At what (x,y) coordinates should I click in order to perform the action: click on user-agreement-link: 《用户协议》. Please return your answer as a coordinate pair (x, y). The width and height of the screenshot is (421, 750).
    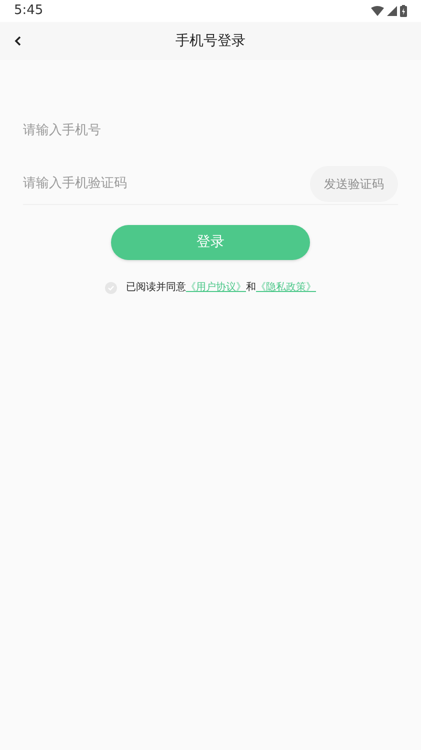
    Looking at the image, I should click on (216, 287).